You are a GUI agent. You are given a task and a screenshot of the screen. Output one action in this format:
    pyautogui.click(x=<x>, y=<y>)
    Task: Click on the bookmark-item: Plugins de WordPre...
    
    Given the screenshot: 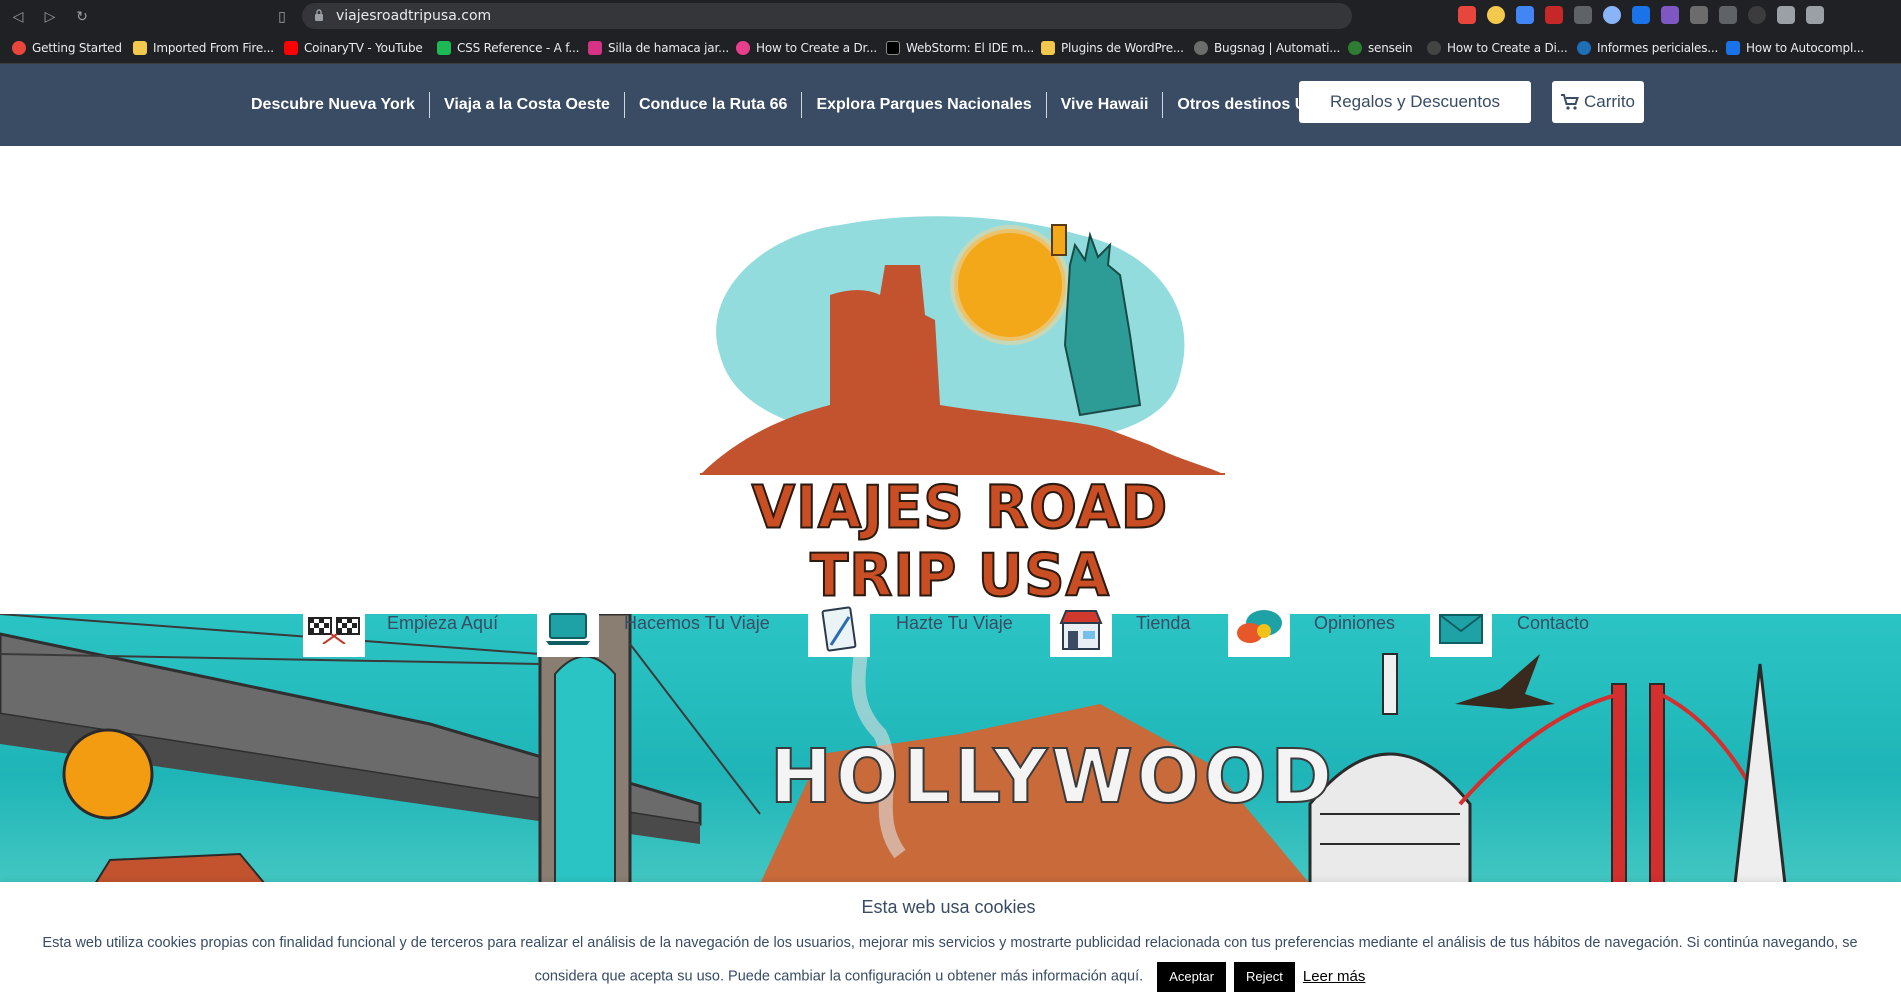 What is the action you would take?
    pyautogui.click(x=1112, y=48)
    